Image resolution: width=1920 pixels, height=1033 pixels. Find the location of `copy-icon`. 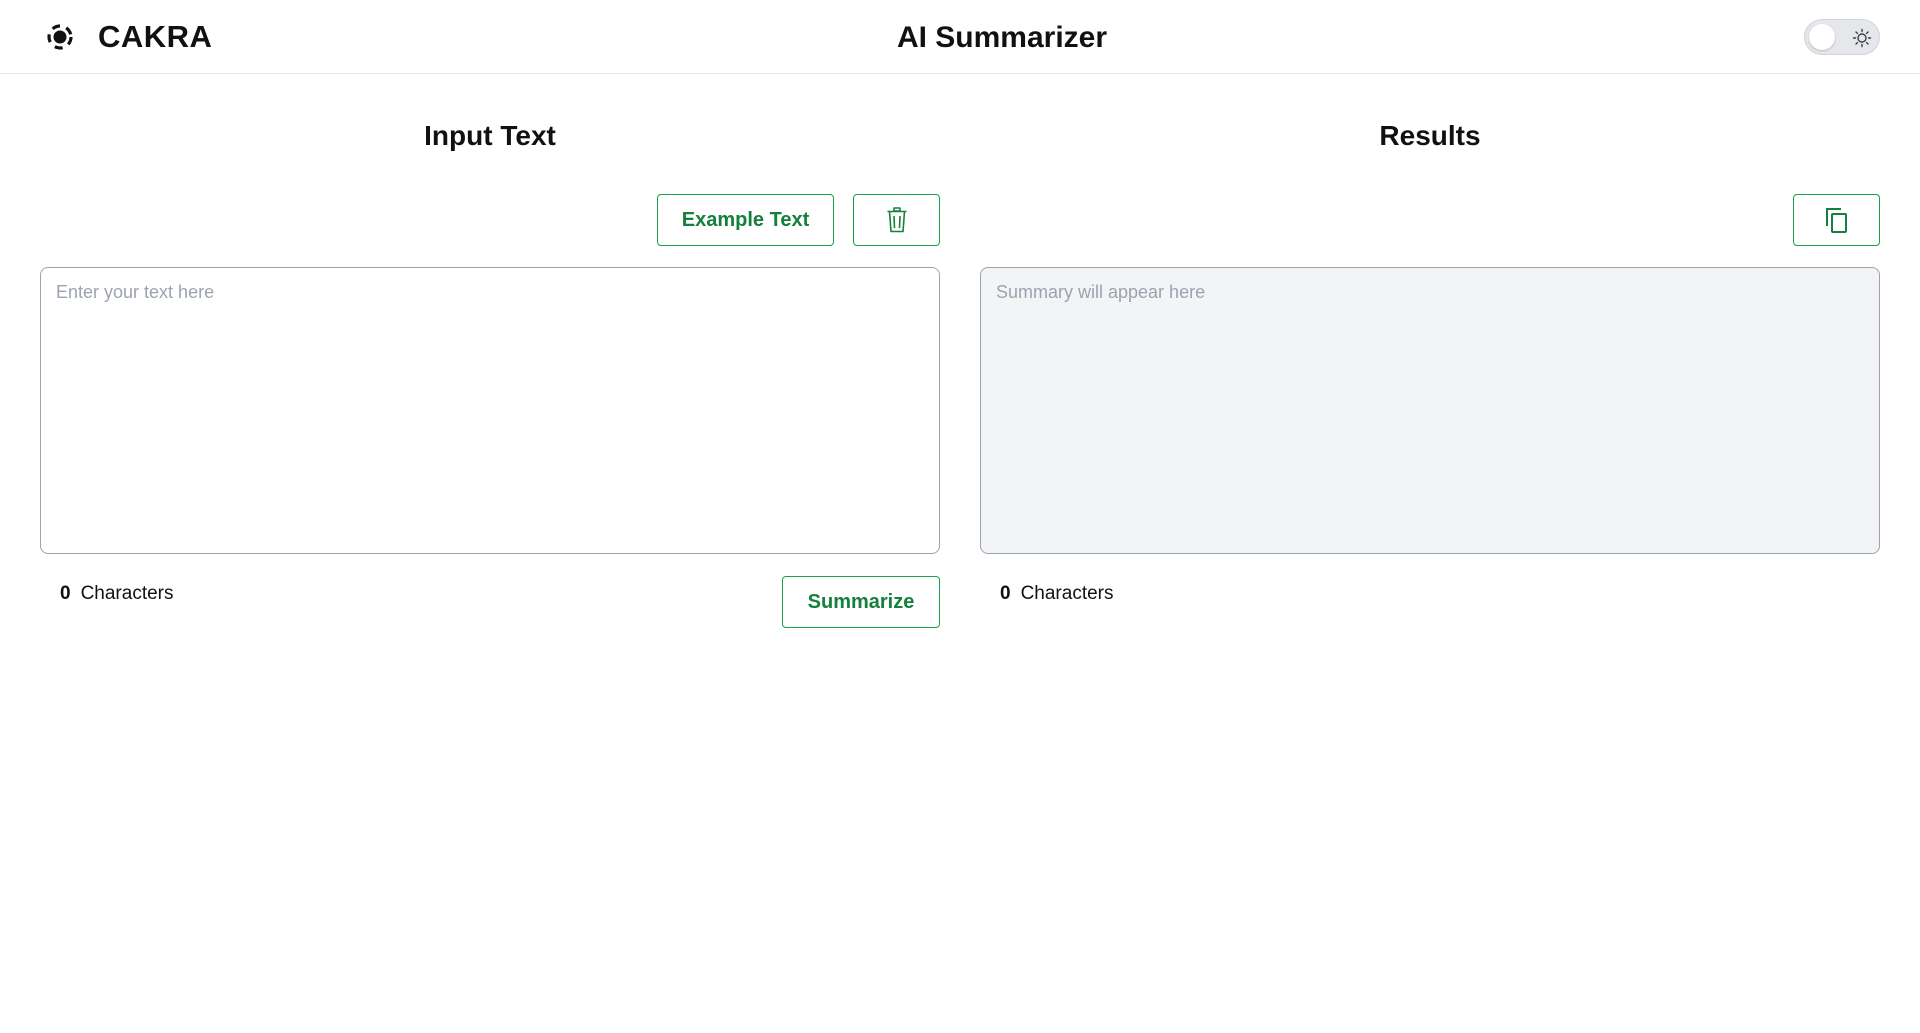

copy-icon is located at coordinates (1836, 220).